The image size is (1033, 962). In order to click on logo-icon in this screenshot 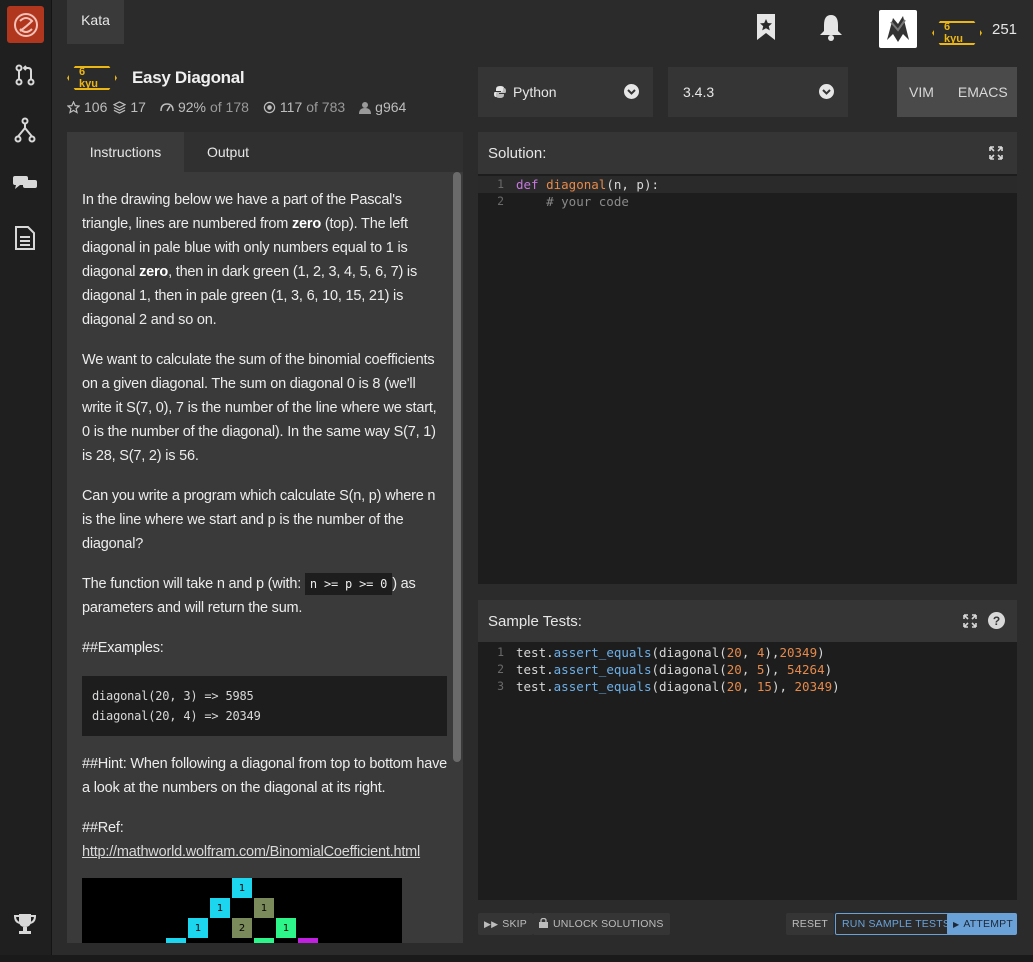, I will do `click(25, 24)`.